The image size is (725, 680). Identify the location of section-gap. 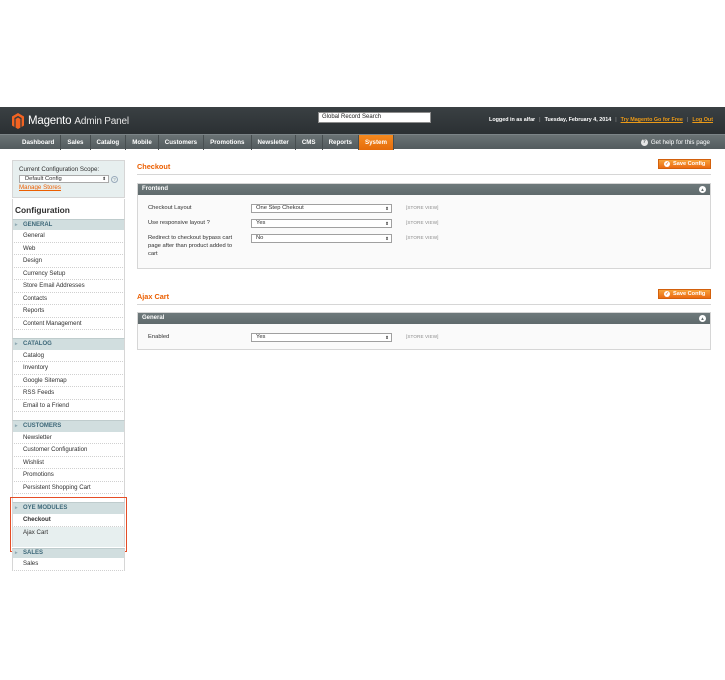
(68, 334).